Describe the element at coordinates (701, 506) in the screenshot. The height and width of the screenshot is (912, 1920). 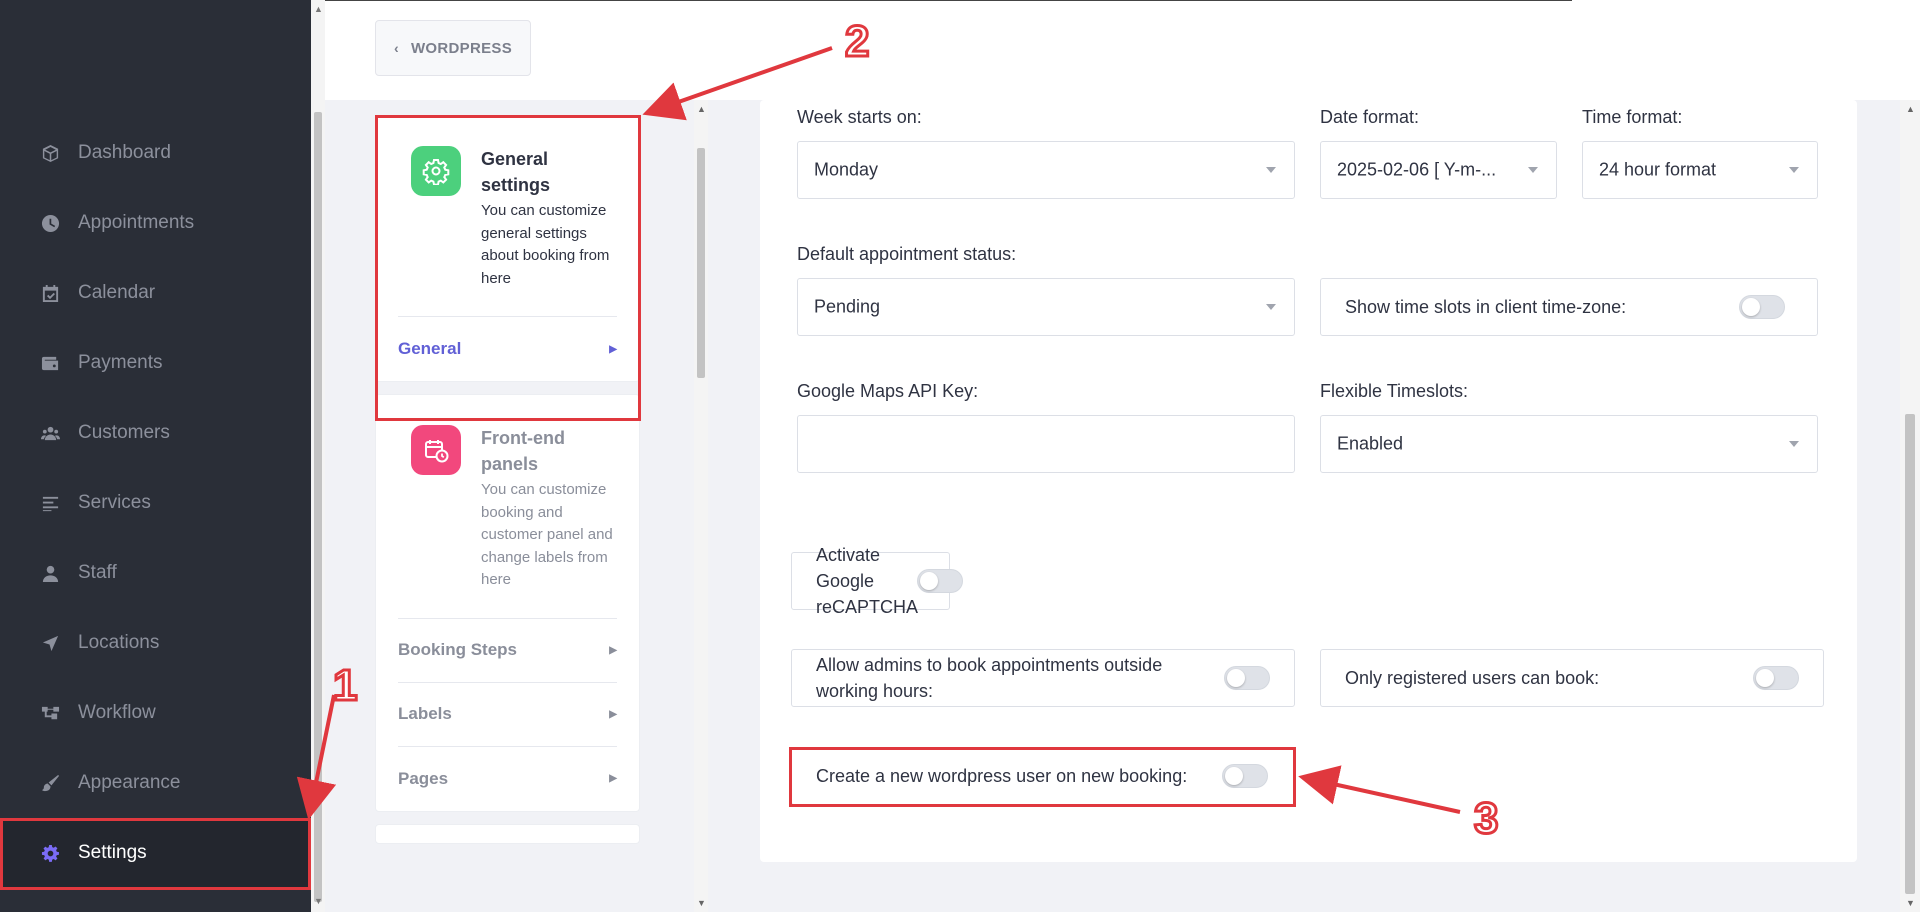
I see `menu-scrollbar: ▲ ▼` at that location.